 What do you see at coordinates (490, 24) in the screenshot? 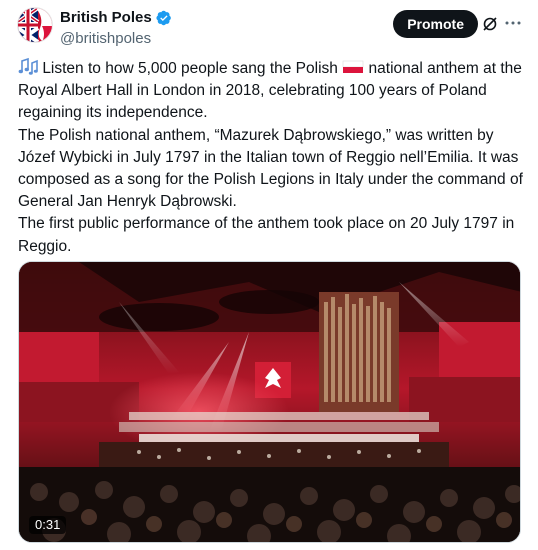
I see `grok-icon` at bounding box center [490, 24].